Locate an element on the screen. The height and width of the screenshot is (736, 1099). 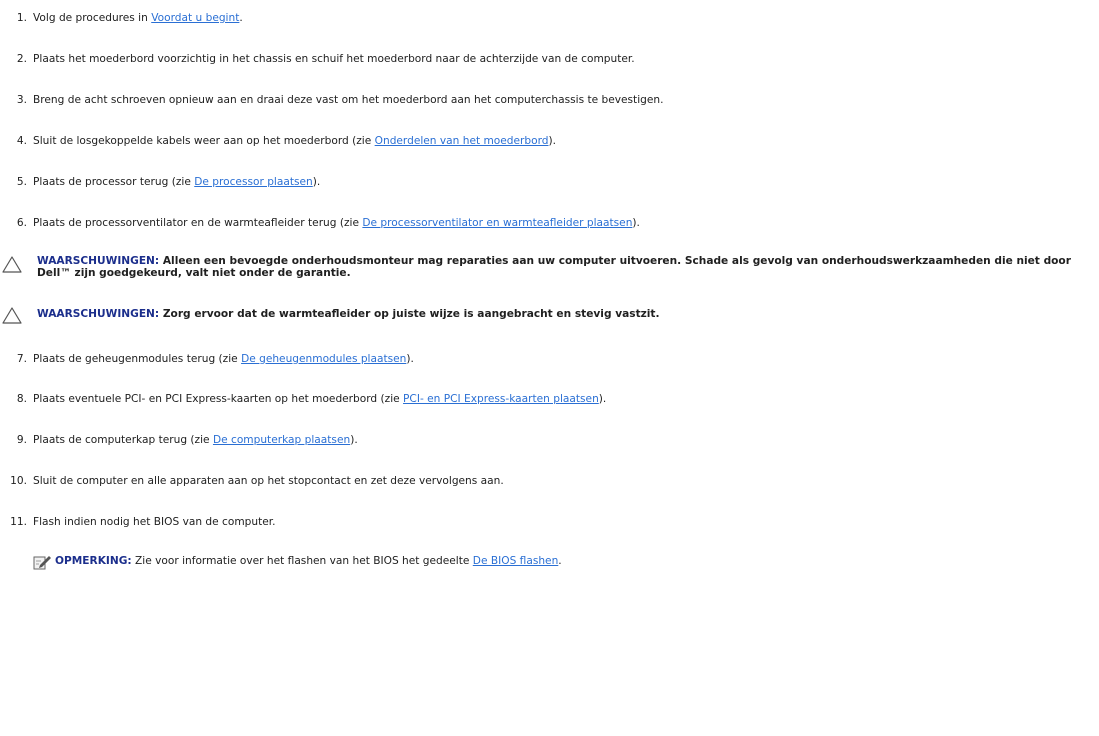
step-text-before: Volg de procedures in is located at coordinates (92, 18).